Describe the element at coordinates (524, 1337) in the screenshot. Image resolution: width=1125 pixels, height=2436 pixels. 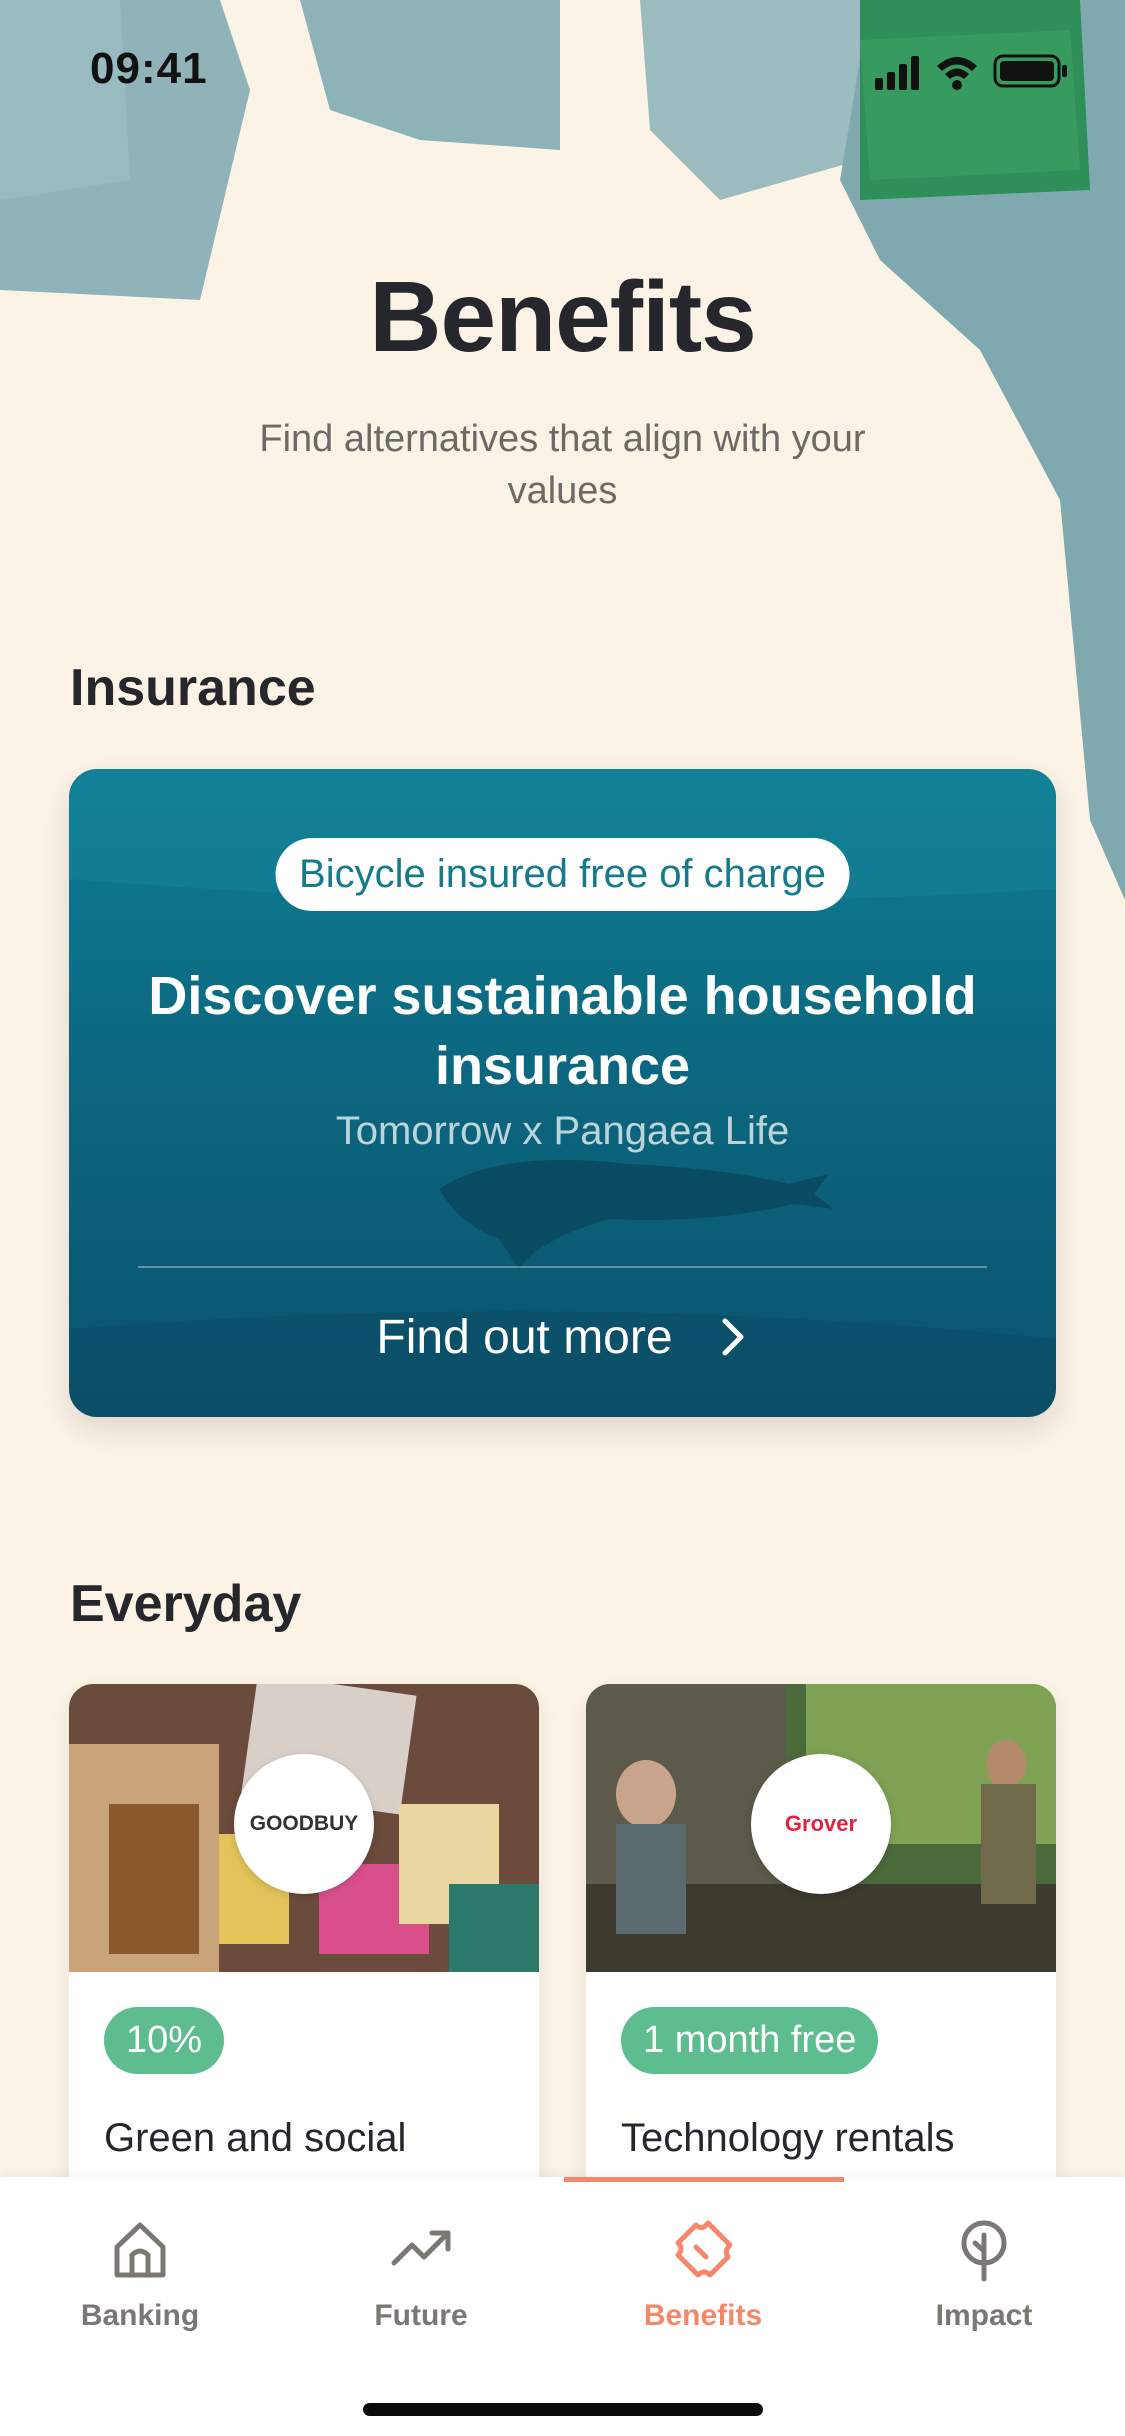
I see `find-out-more-label: Find out more` at that location.